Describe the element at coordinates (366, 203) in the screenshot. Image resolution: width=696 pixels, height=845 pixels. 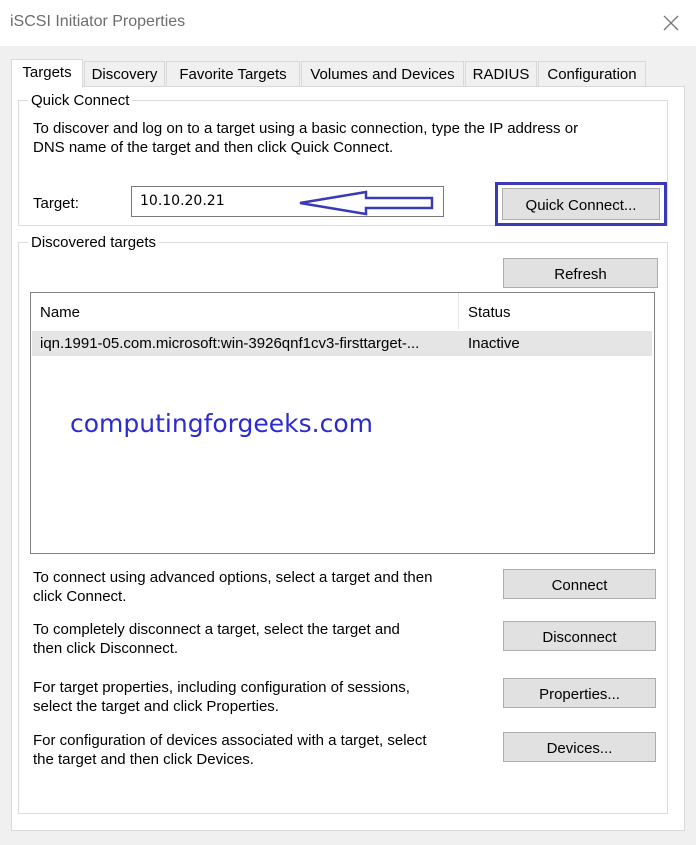
I see `annotation-arrow-icon` at that location.